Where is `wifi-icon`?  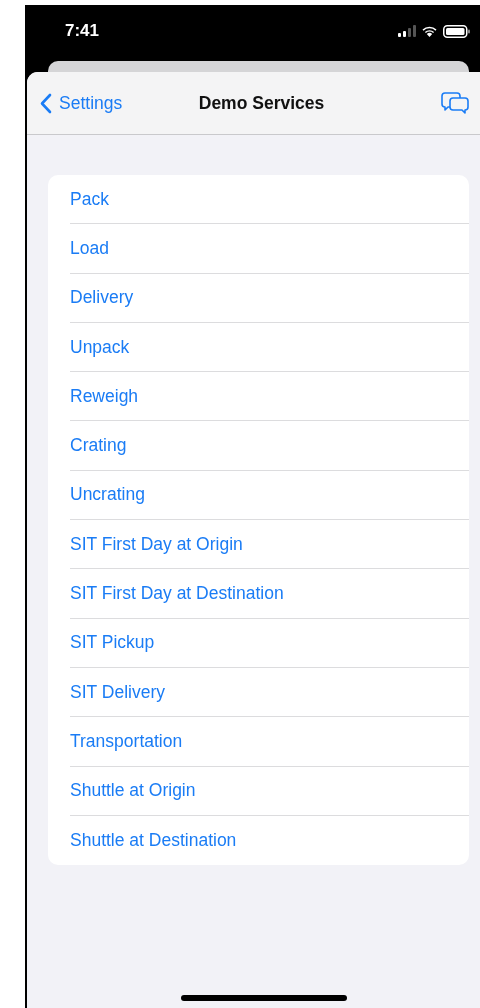
wifi-icon is located at coordinates (429, 31).